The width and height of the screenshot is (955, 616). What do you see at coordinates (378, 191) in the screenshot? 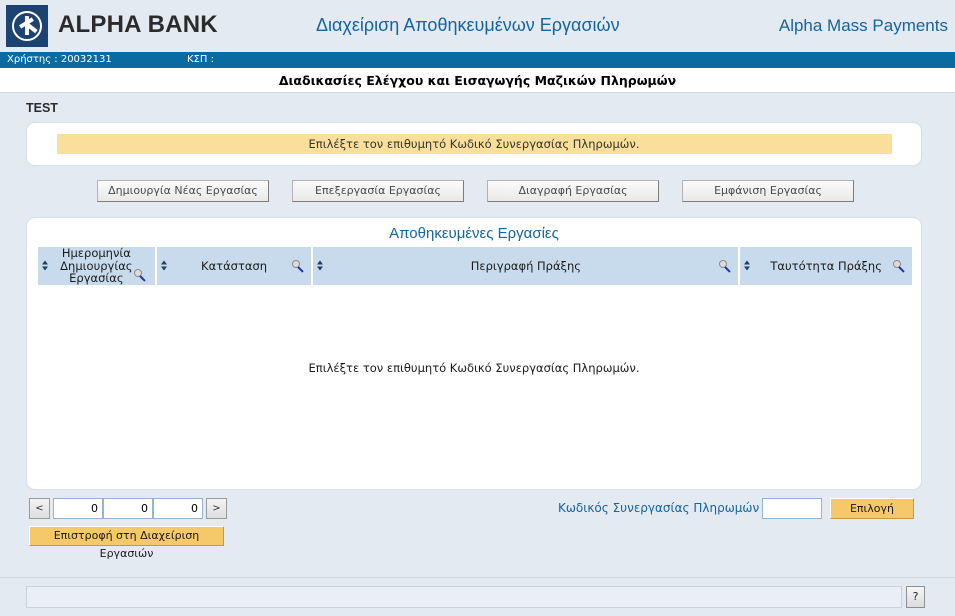
I see `edit-task-button: Επεξεργασία Εργασίας` at bounding box center [378, 191].